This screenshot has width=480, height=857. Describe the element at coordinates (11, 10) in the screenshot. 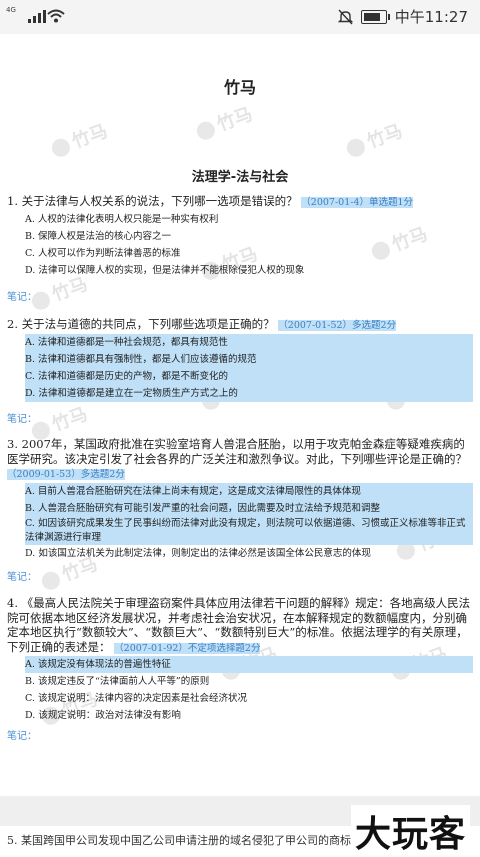

I see `network-type: 4G` at that location.